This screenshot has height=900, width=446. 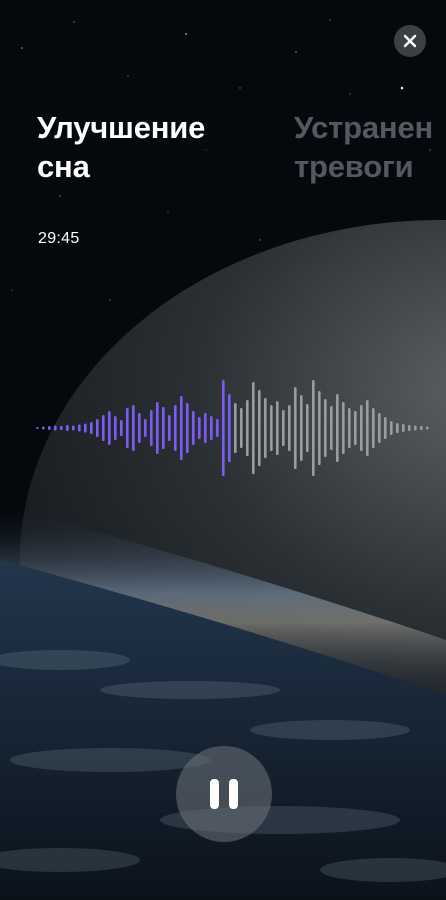 What do you see at coordinates (354, 166) in the screenshot?
I see `track-next-title-line2: тревоги` at bounding box center [354, 166].